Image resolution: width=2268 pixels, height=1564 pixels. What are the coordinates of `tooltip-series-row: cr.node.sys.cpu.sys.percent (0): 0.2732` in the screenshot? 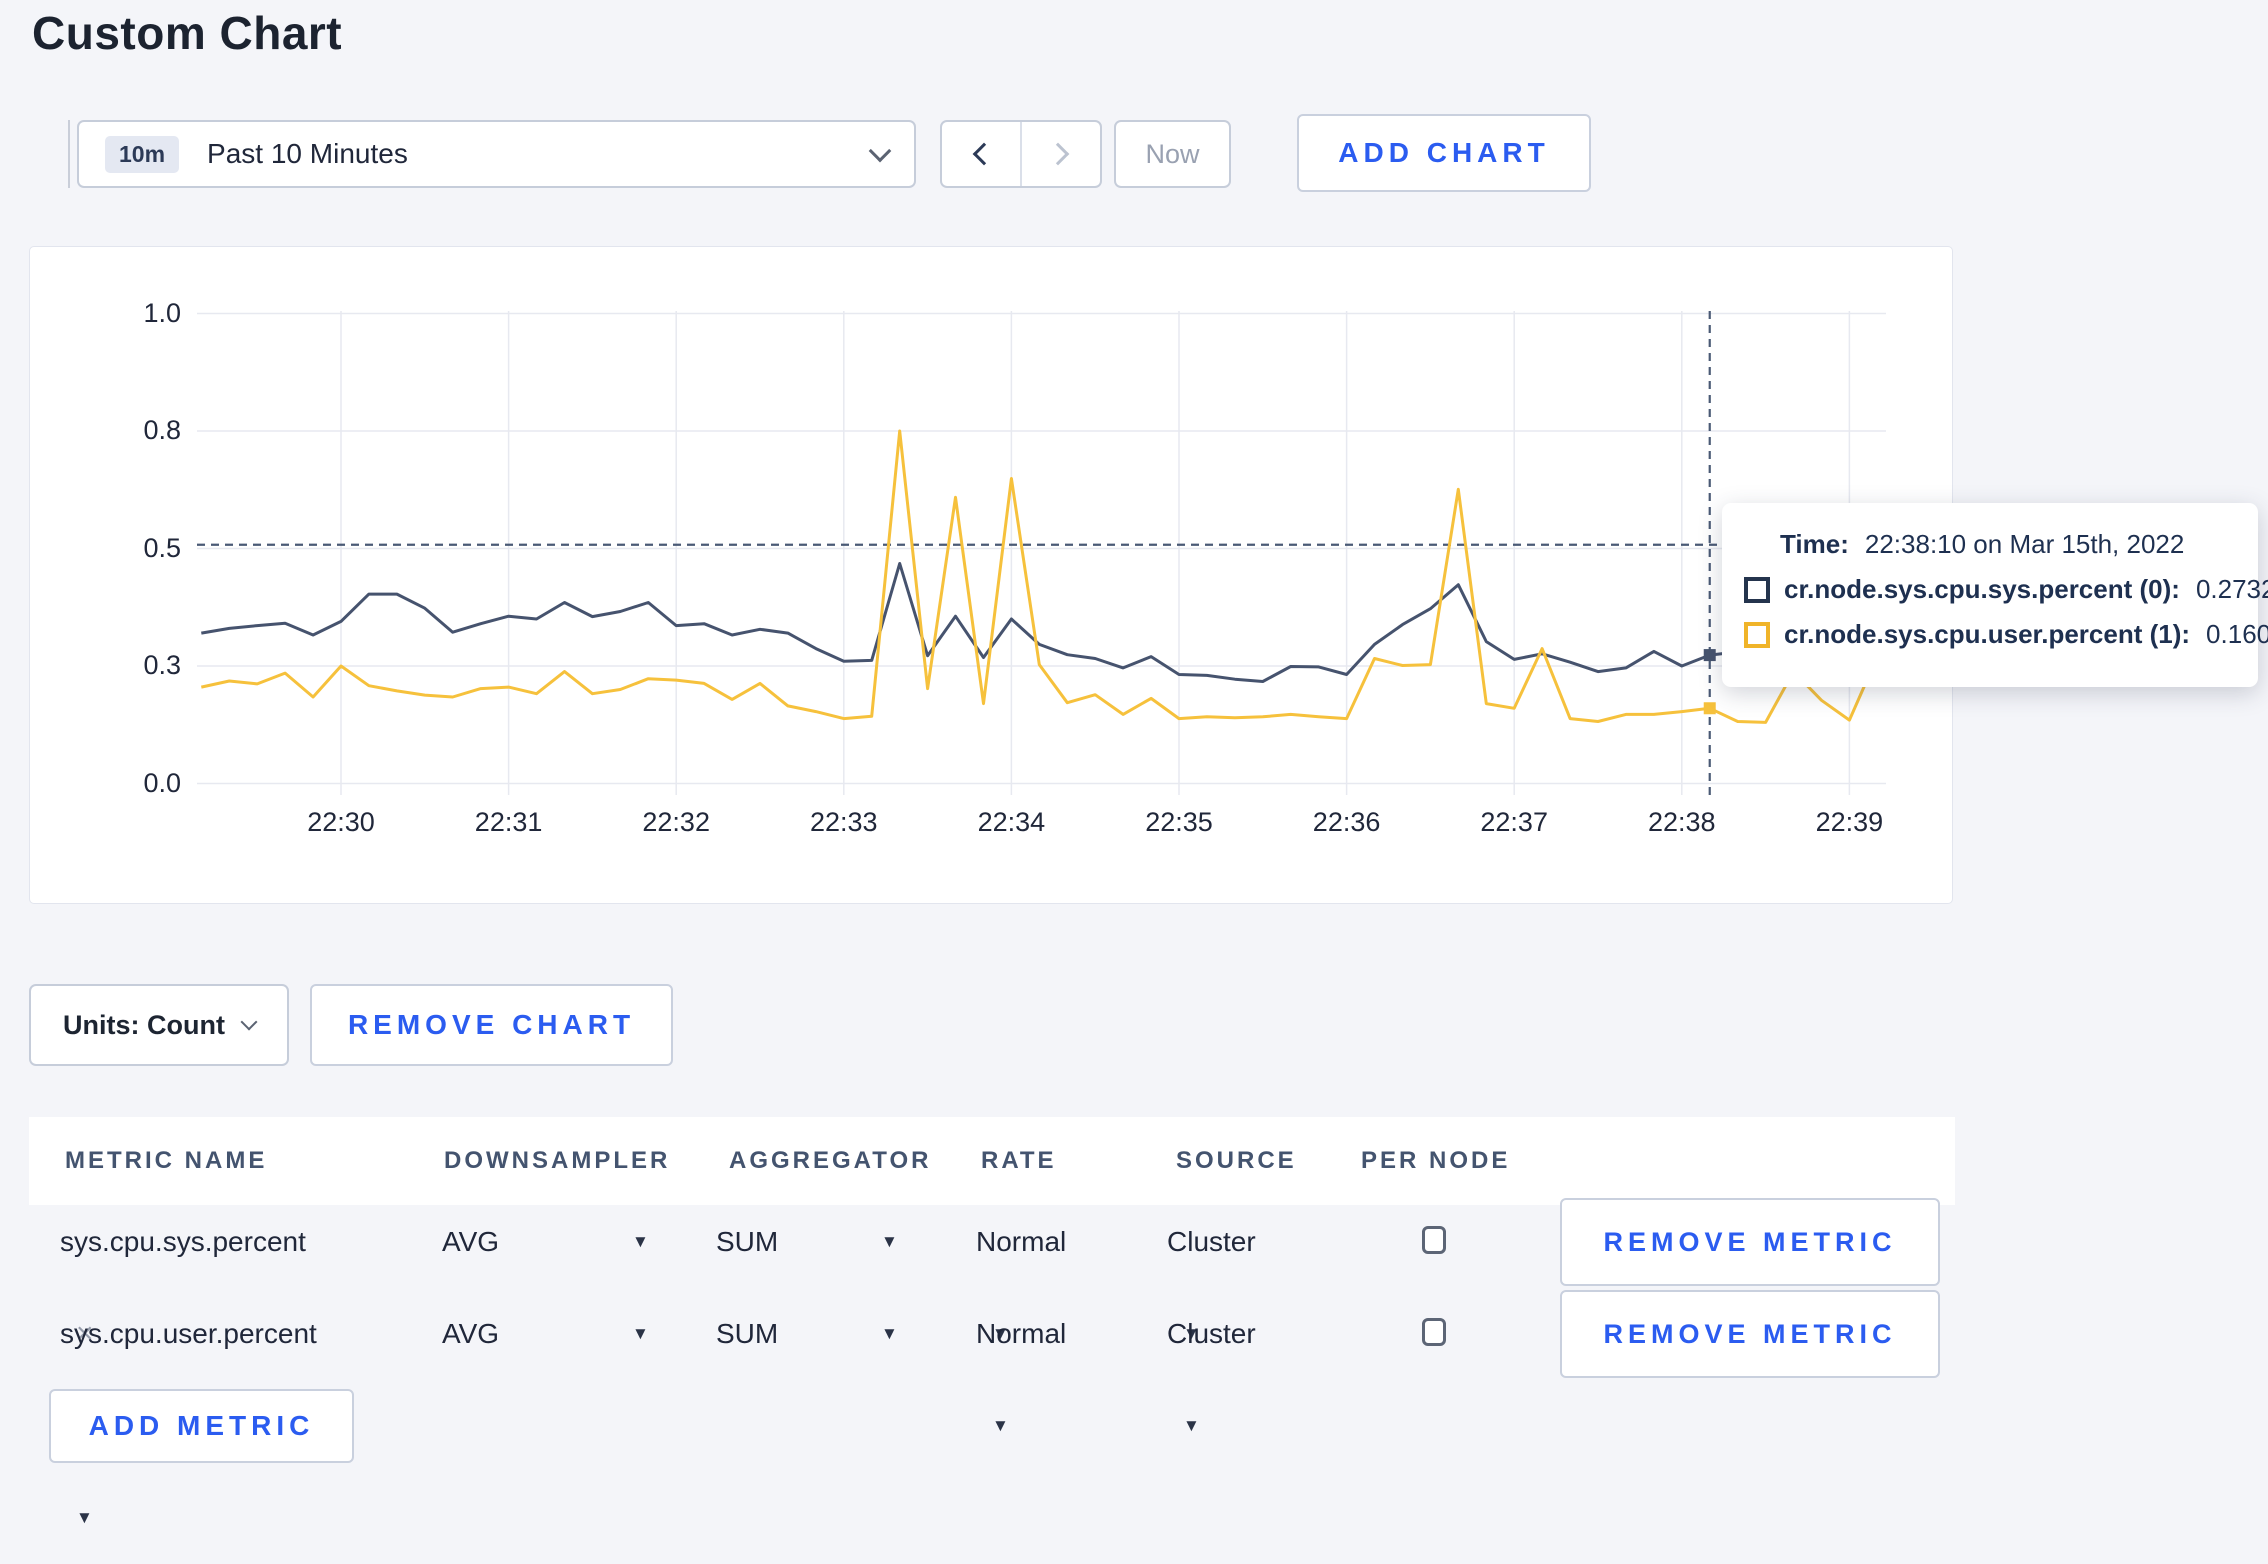 It's located at (2006, 589).